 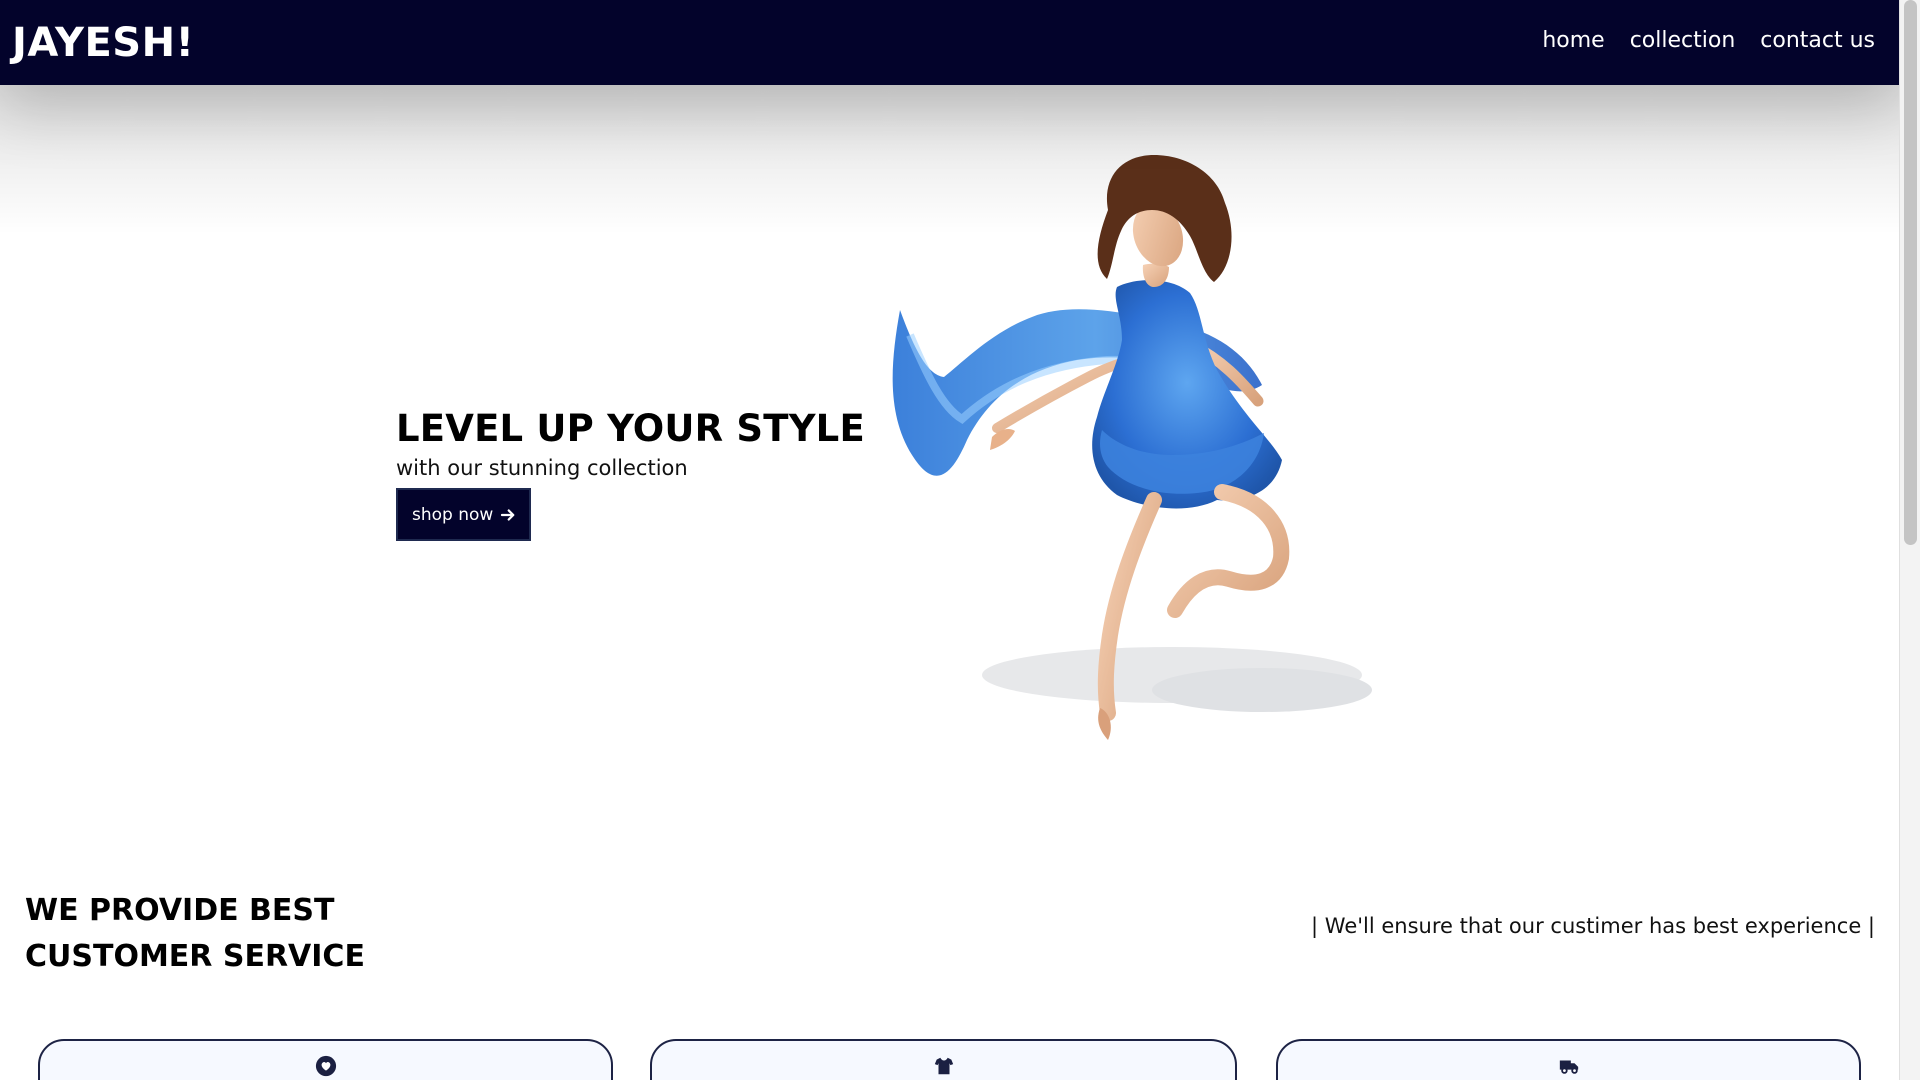 I want to click on main-nav: home collection contact us, so click(x=1708, y=40).